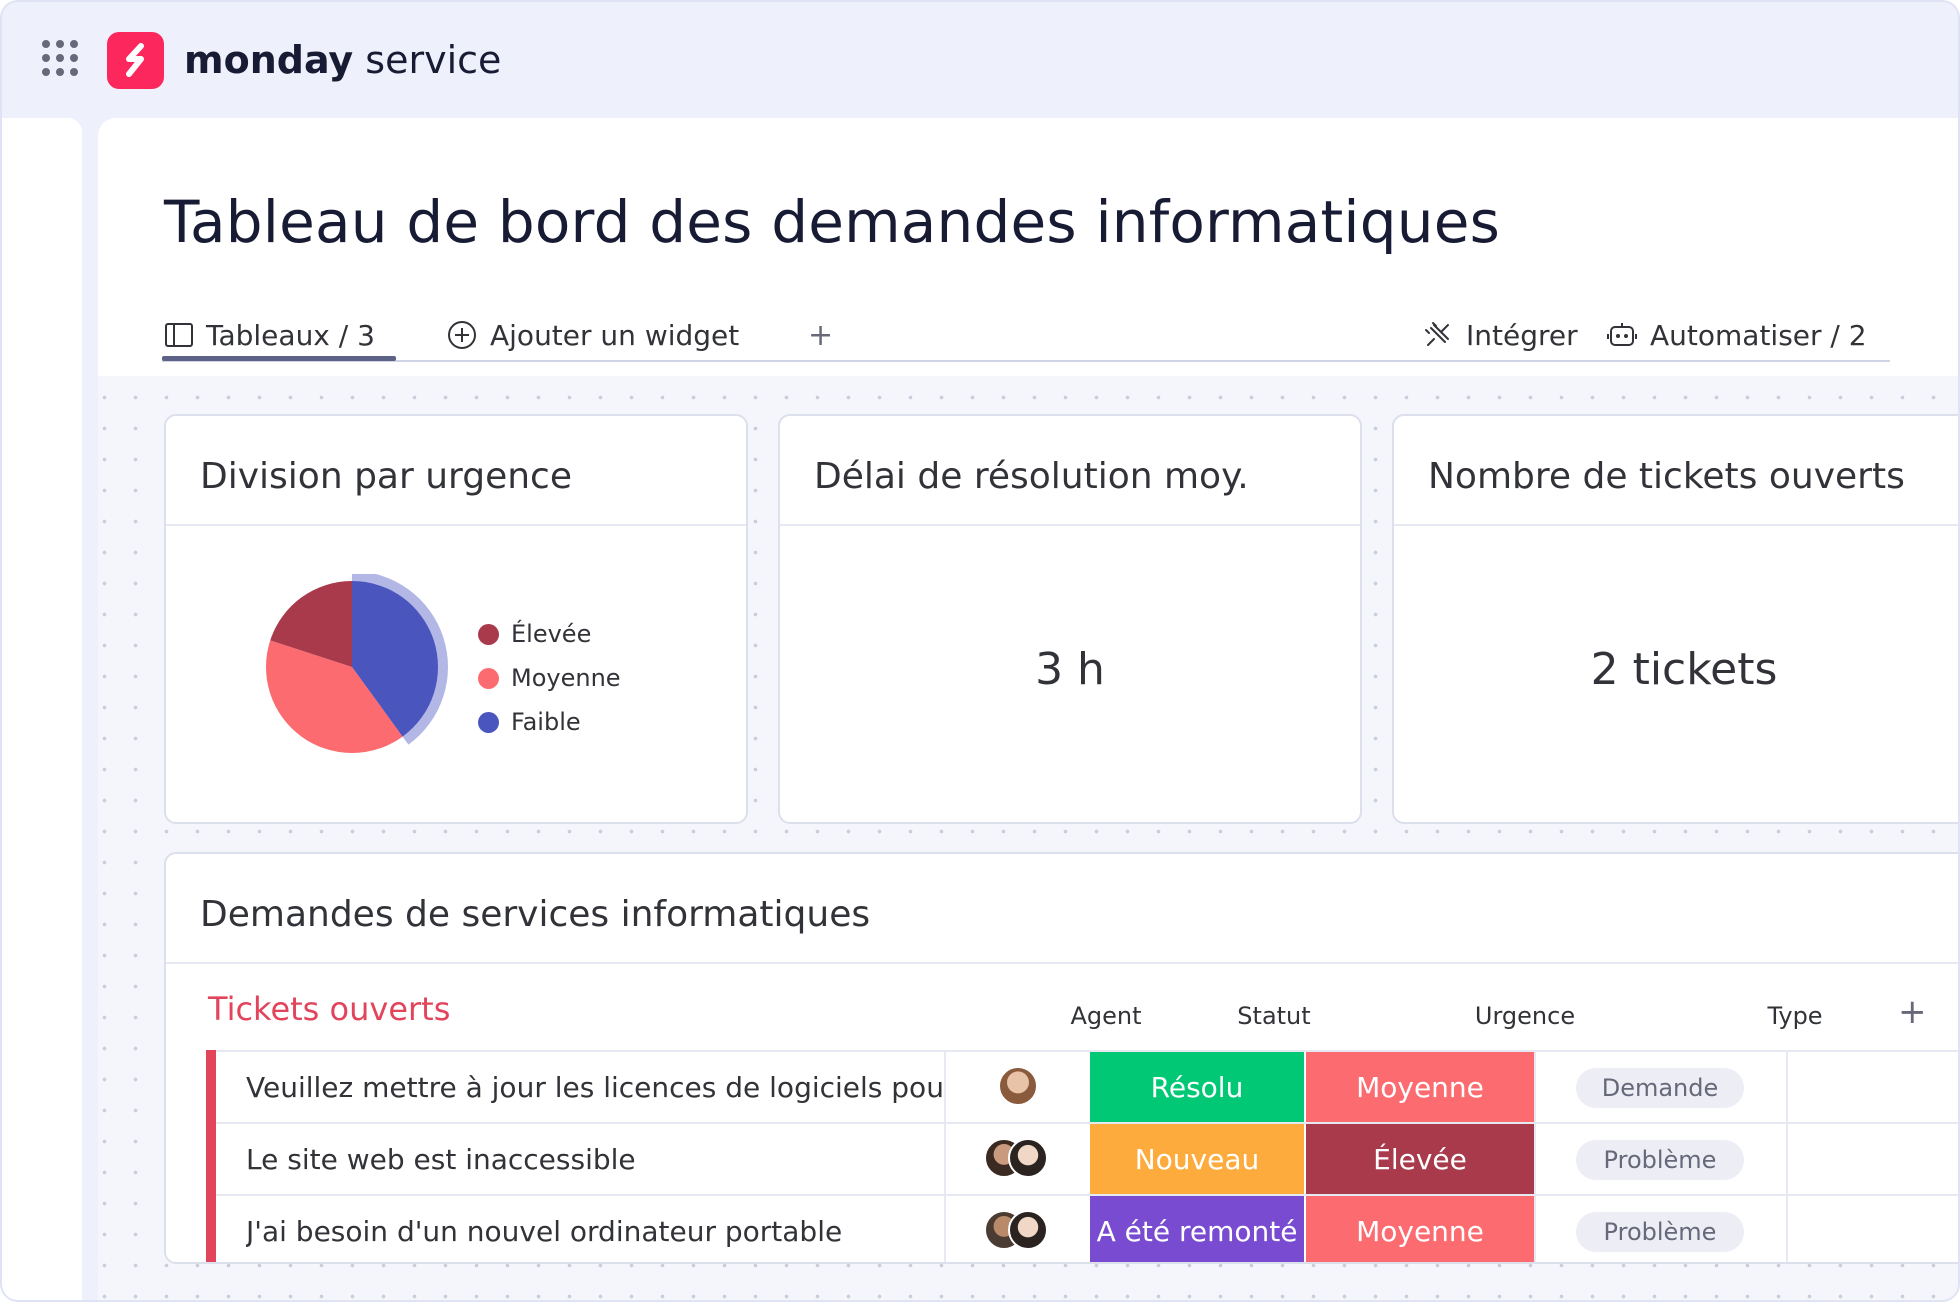 The image size is (1960, 1302). What do you see at coordinates (1912, 1012) in the screenshot?
I see `add-column-button: +` at bounding box center [1912, 1012].